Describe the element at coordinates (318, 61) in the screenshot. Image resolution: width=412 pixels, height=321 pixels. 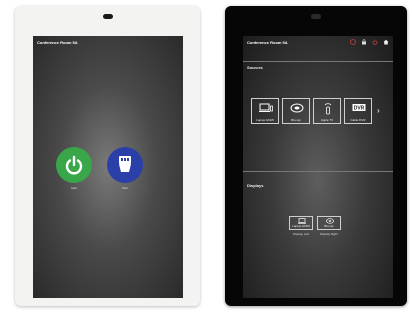
I see `header-divider` at that location.